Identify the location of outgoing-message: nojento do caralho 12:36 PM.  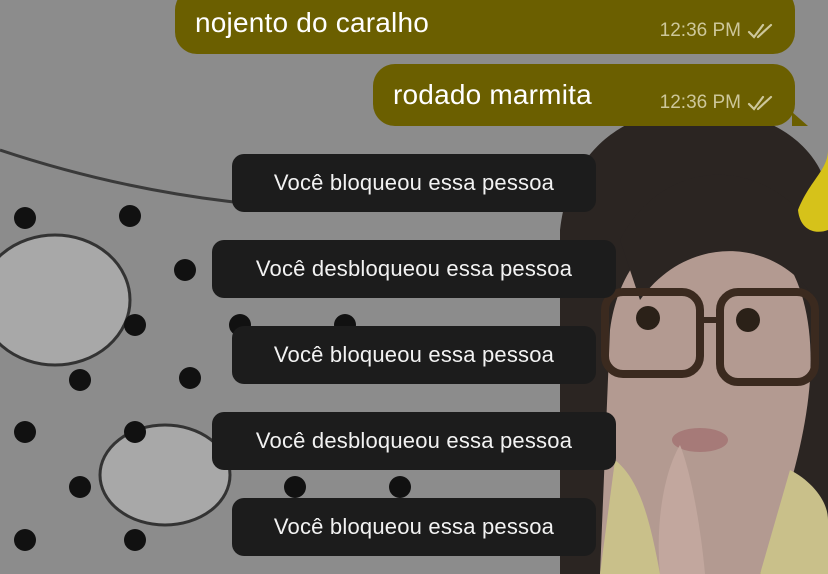
(485, 27).